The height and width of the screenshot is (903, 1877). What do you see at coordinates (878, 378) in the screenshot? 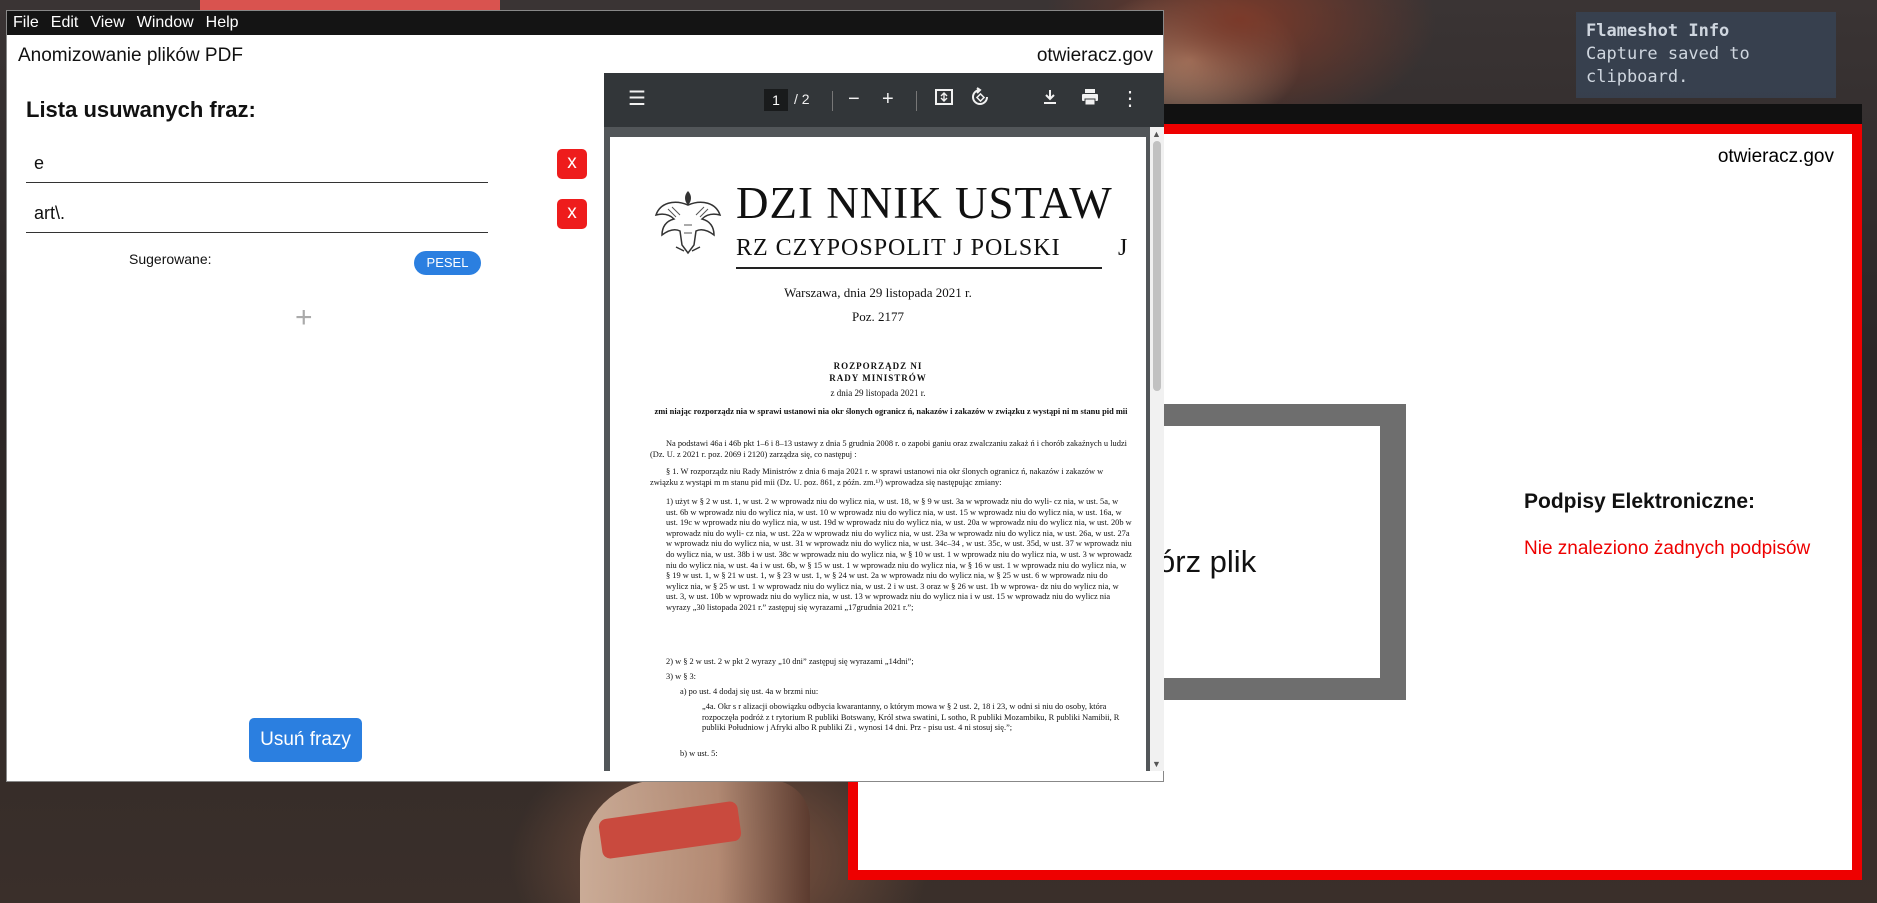
I see `regulation-issuer: RADY MINISTRÓW` at bounding box center [878, 378].